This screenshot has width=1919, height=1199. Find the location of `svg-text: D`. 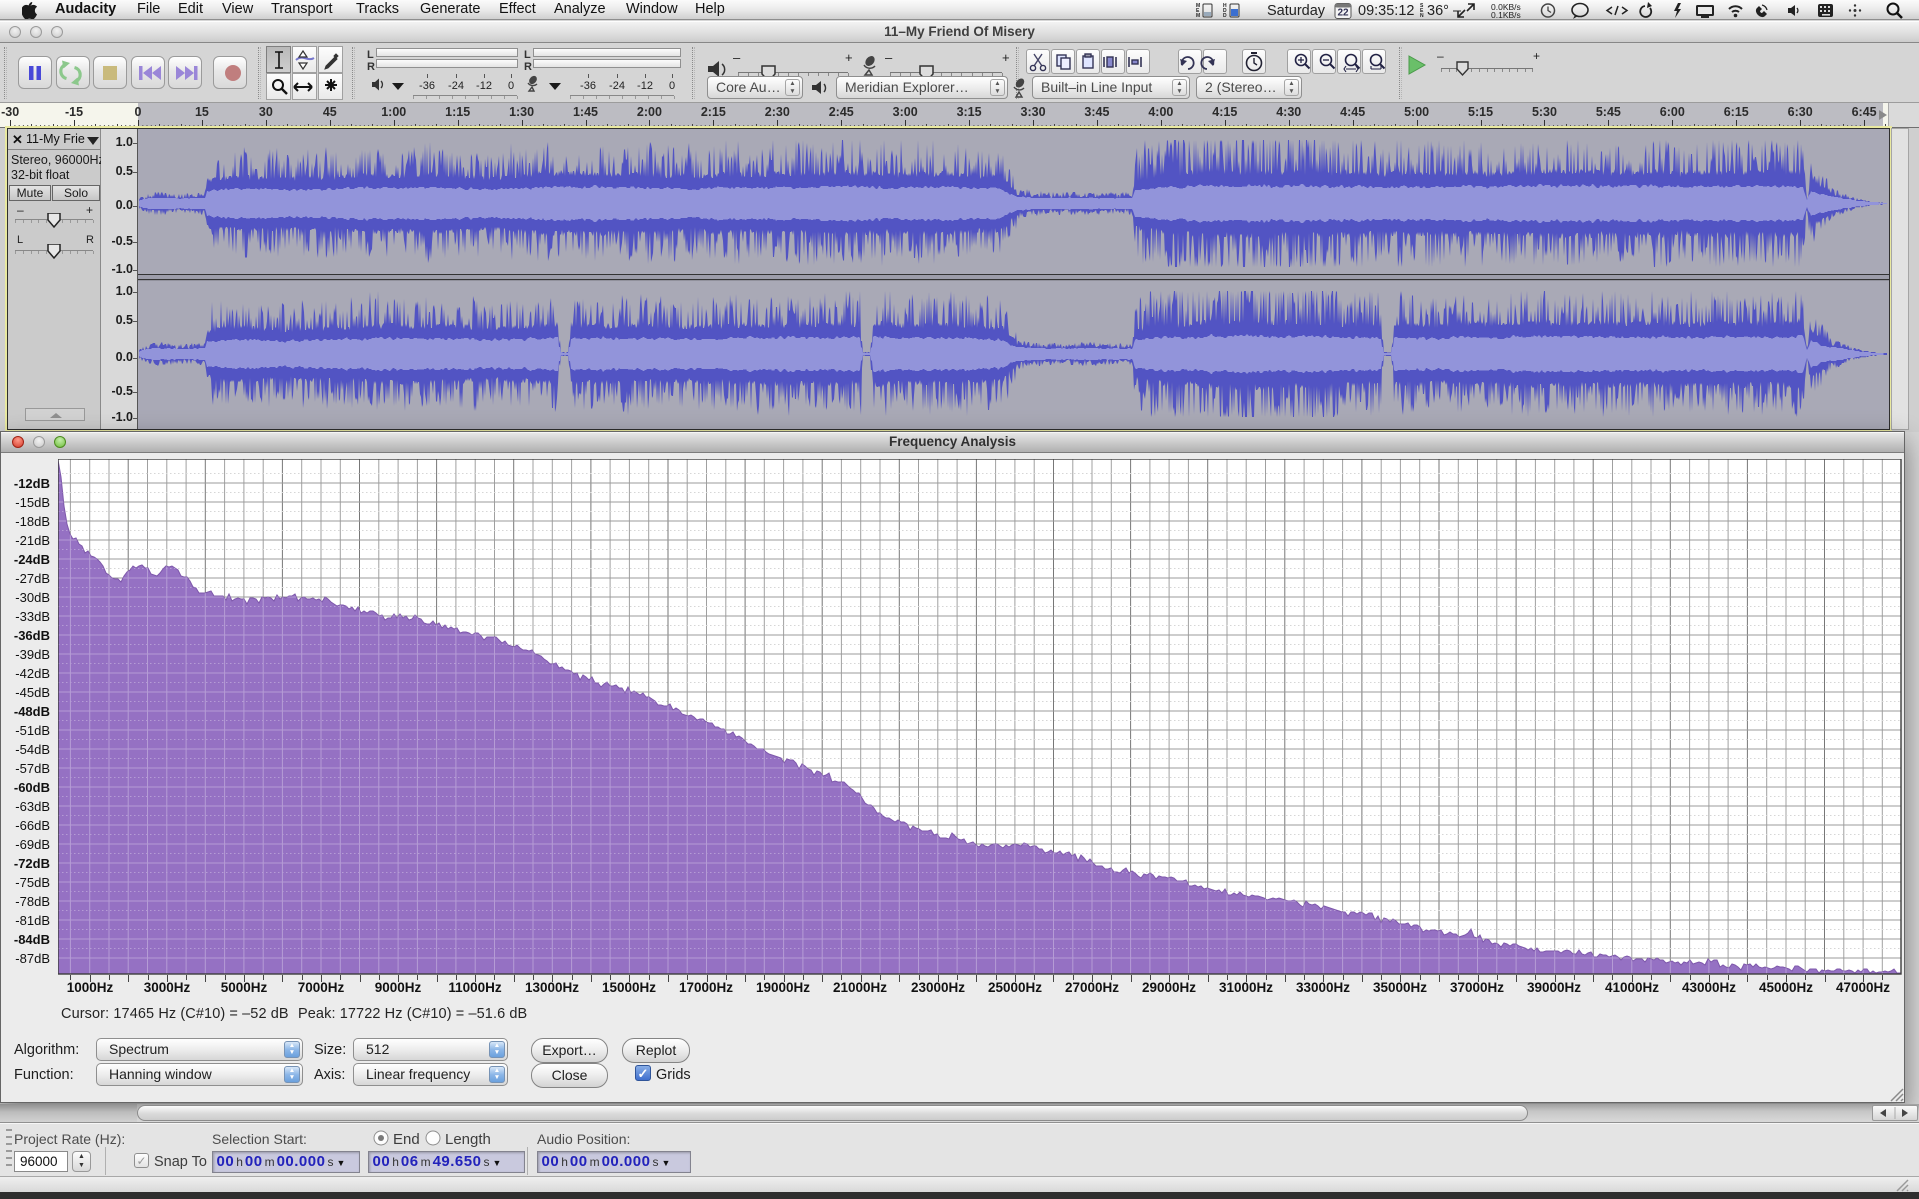

svg-text: D is located at coordinates (1225, 16).